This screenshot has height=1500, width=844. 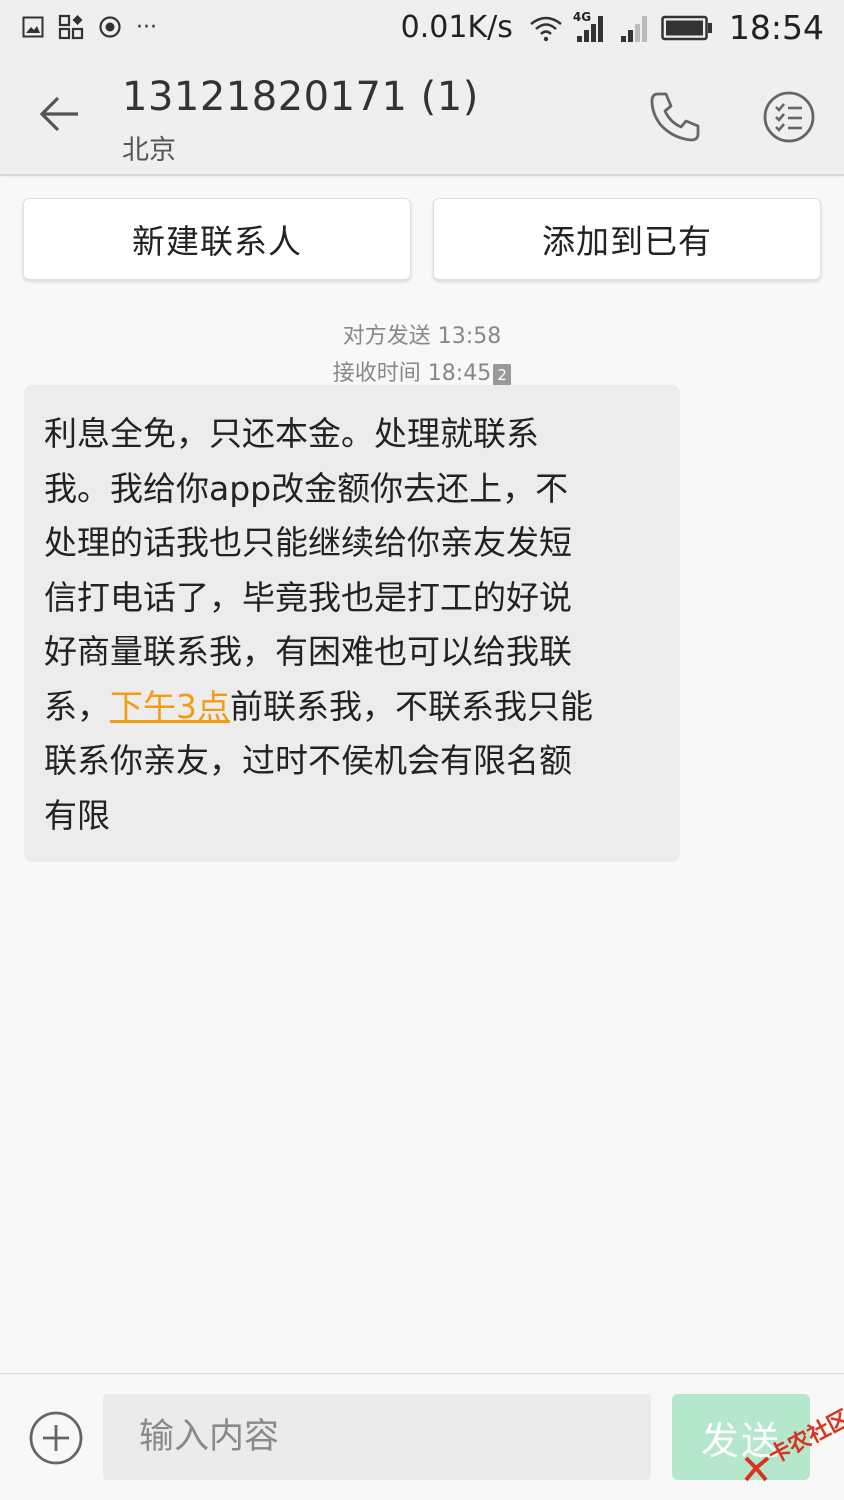 I want to click on signal-icon, so click(x=589, y=28).